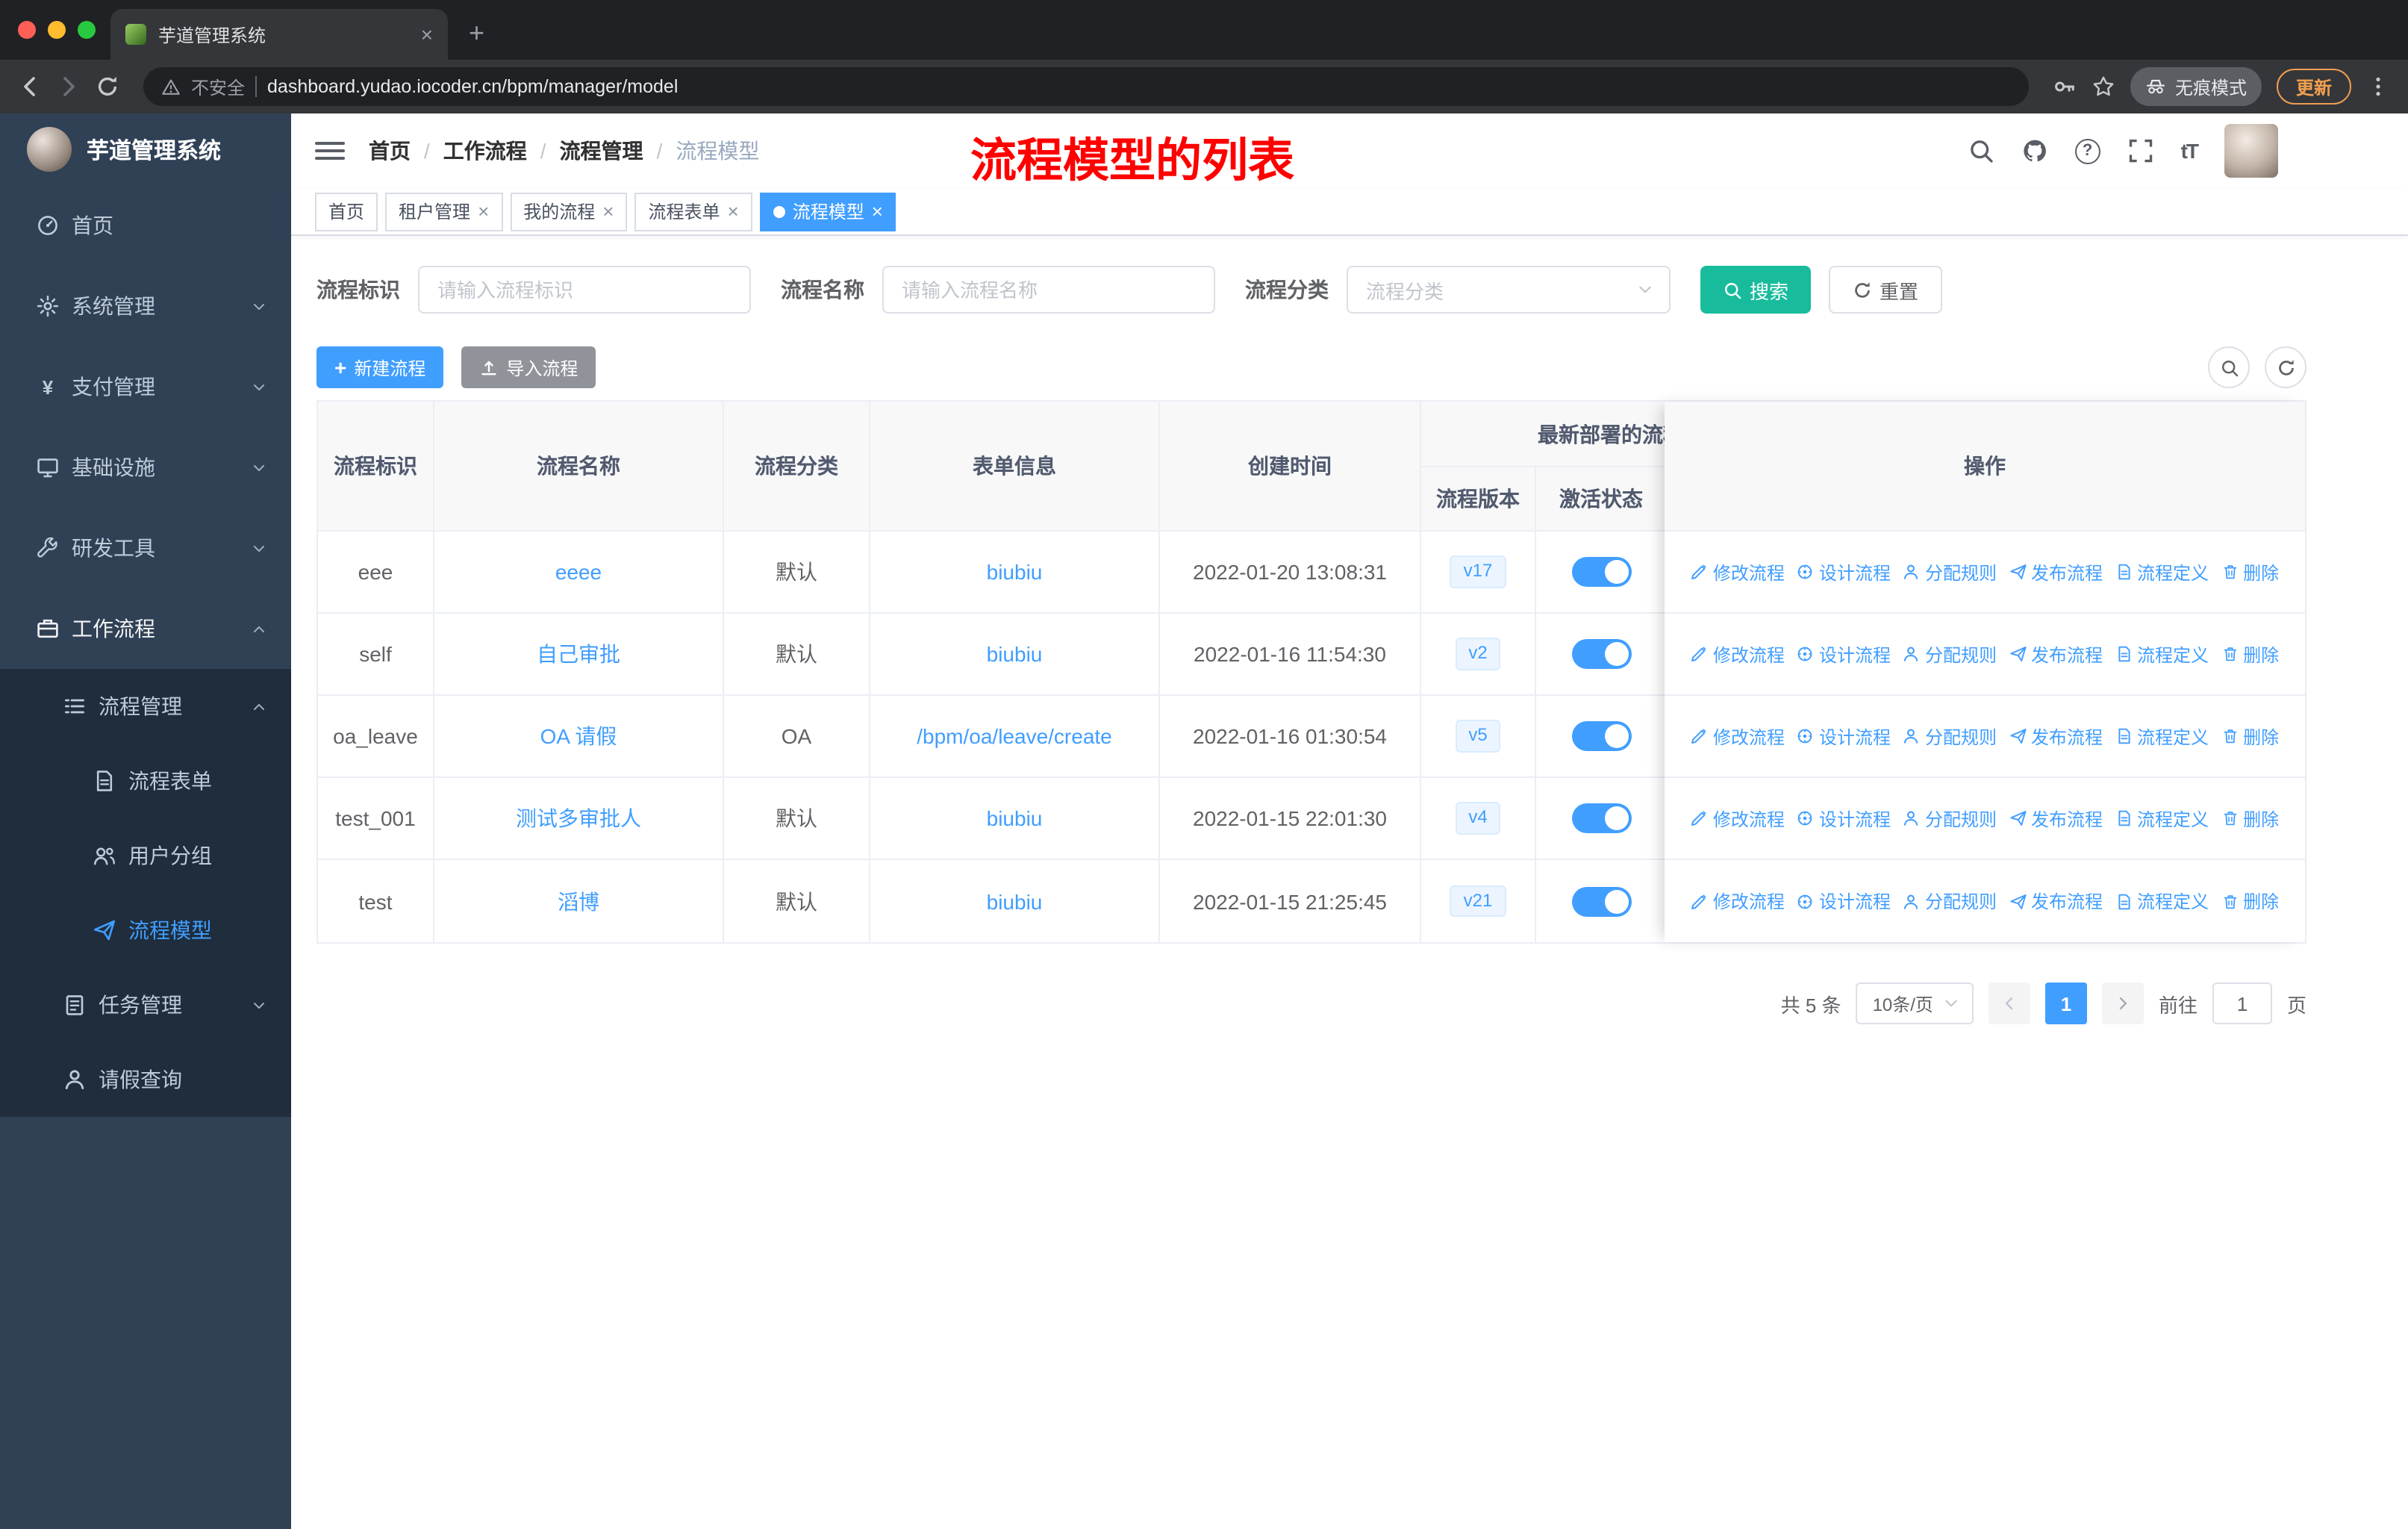 This screenshot has height=1529, width=2408. Describe the element at coordinates (279, 34) in the screenshot. I see `browser-tab: 芋道管理系统 ×` at that location.